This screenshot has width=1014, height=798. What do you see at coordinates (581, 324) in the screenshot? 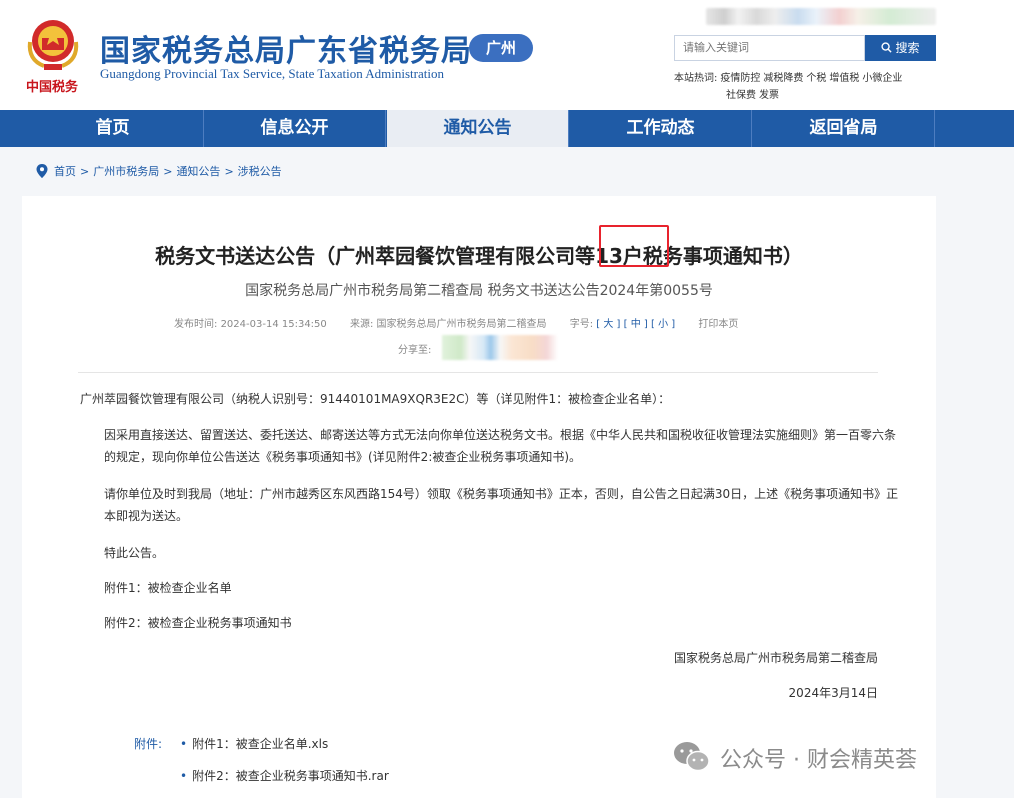
I see `font-size-label: 字号:` at bounding box center [581, 324].